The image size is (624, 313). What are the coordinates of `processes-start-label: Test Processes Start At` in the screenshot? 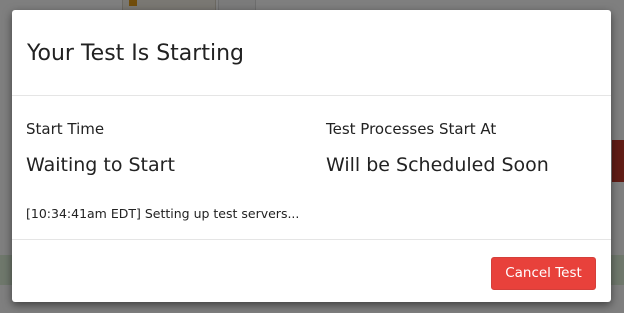 It's located at (411, 129).